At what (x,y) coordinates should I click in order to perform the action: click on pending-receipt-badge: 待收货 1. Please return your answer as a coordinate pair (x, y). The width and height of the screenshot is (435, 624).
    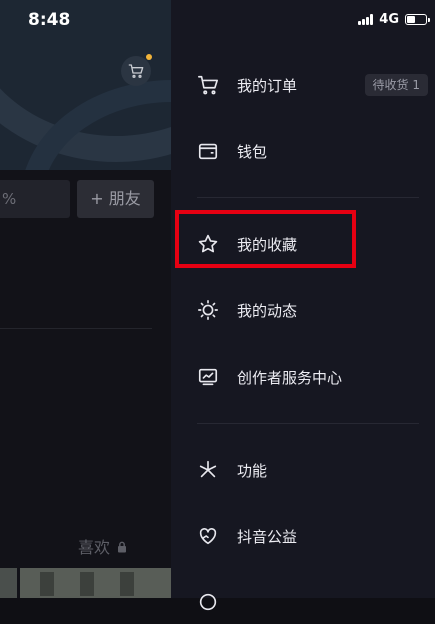
    Looking at the image, I should click on (396, 85).